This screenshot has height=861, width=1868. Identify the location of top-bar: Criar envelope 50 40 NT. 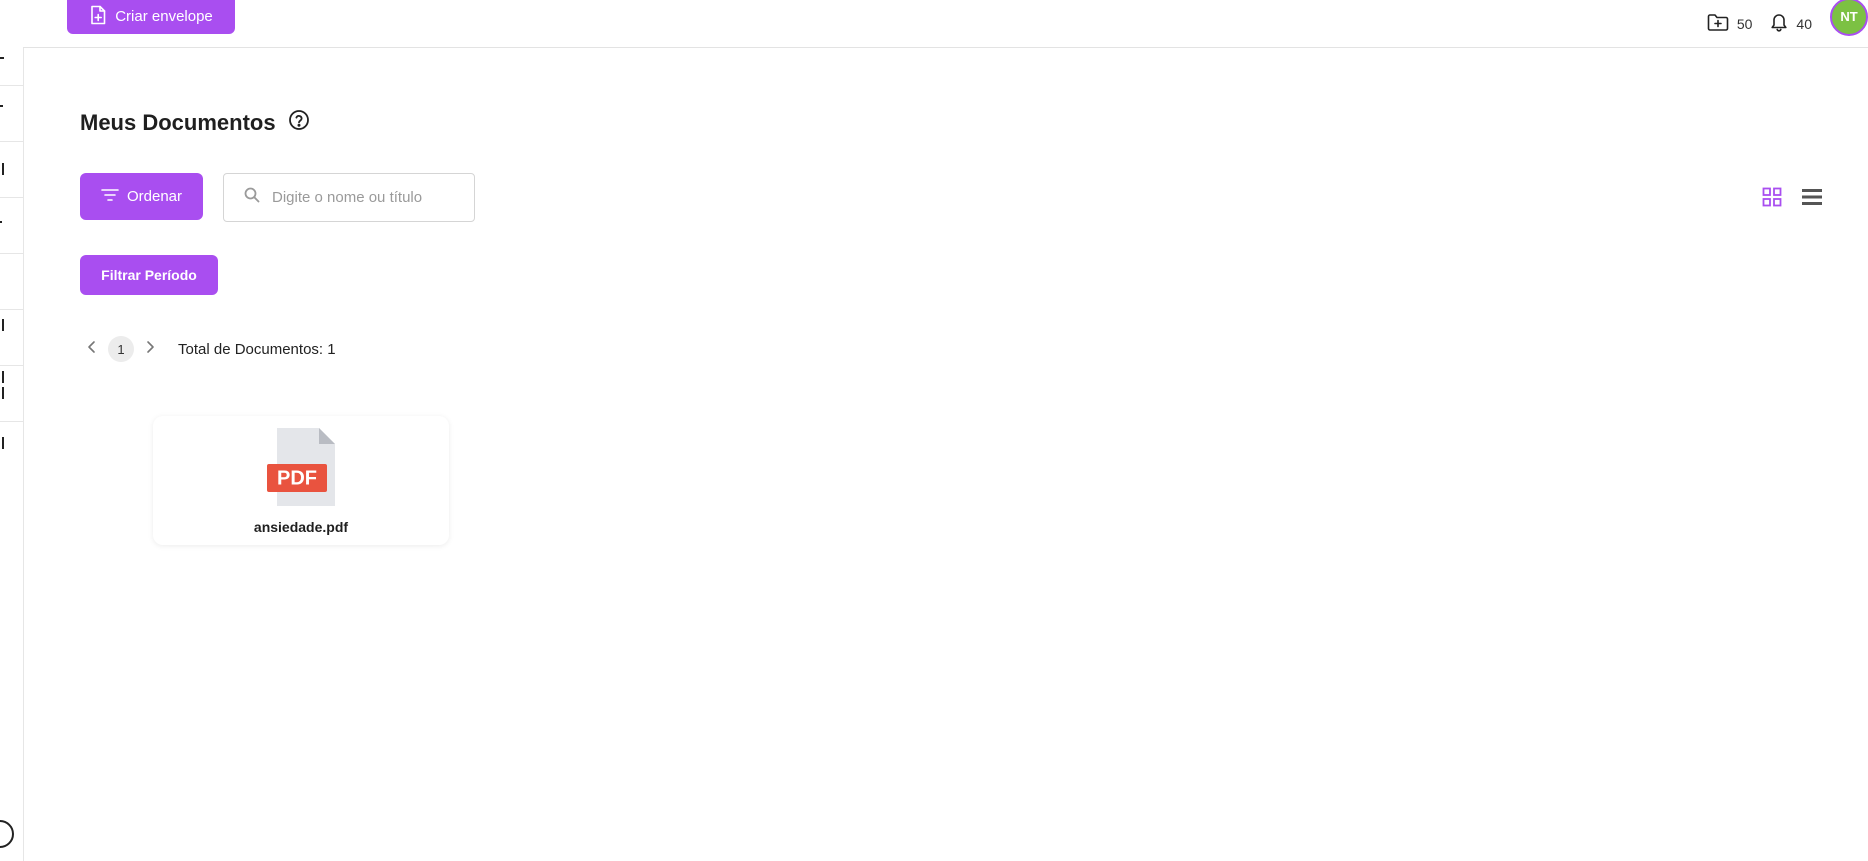
(945, 24).